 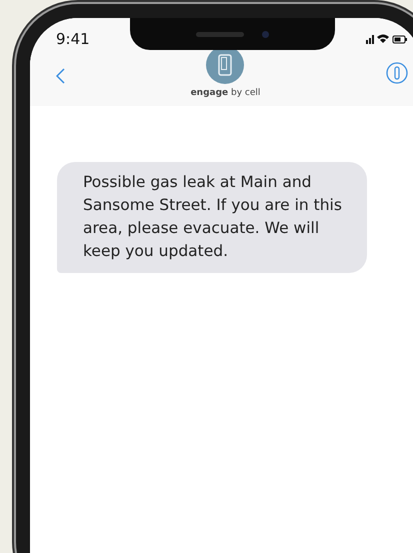 I want to click on status-icons, so click(x=387, y=39).